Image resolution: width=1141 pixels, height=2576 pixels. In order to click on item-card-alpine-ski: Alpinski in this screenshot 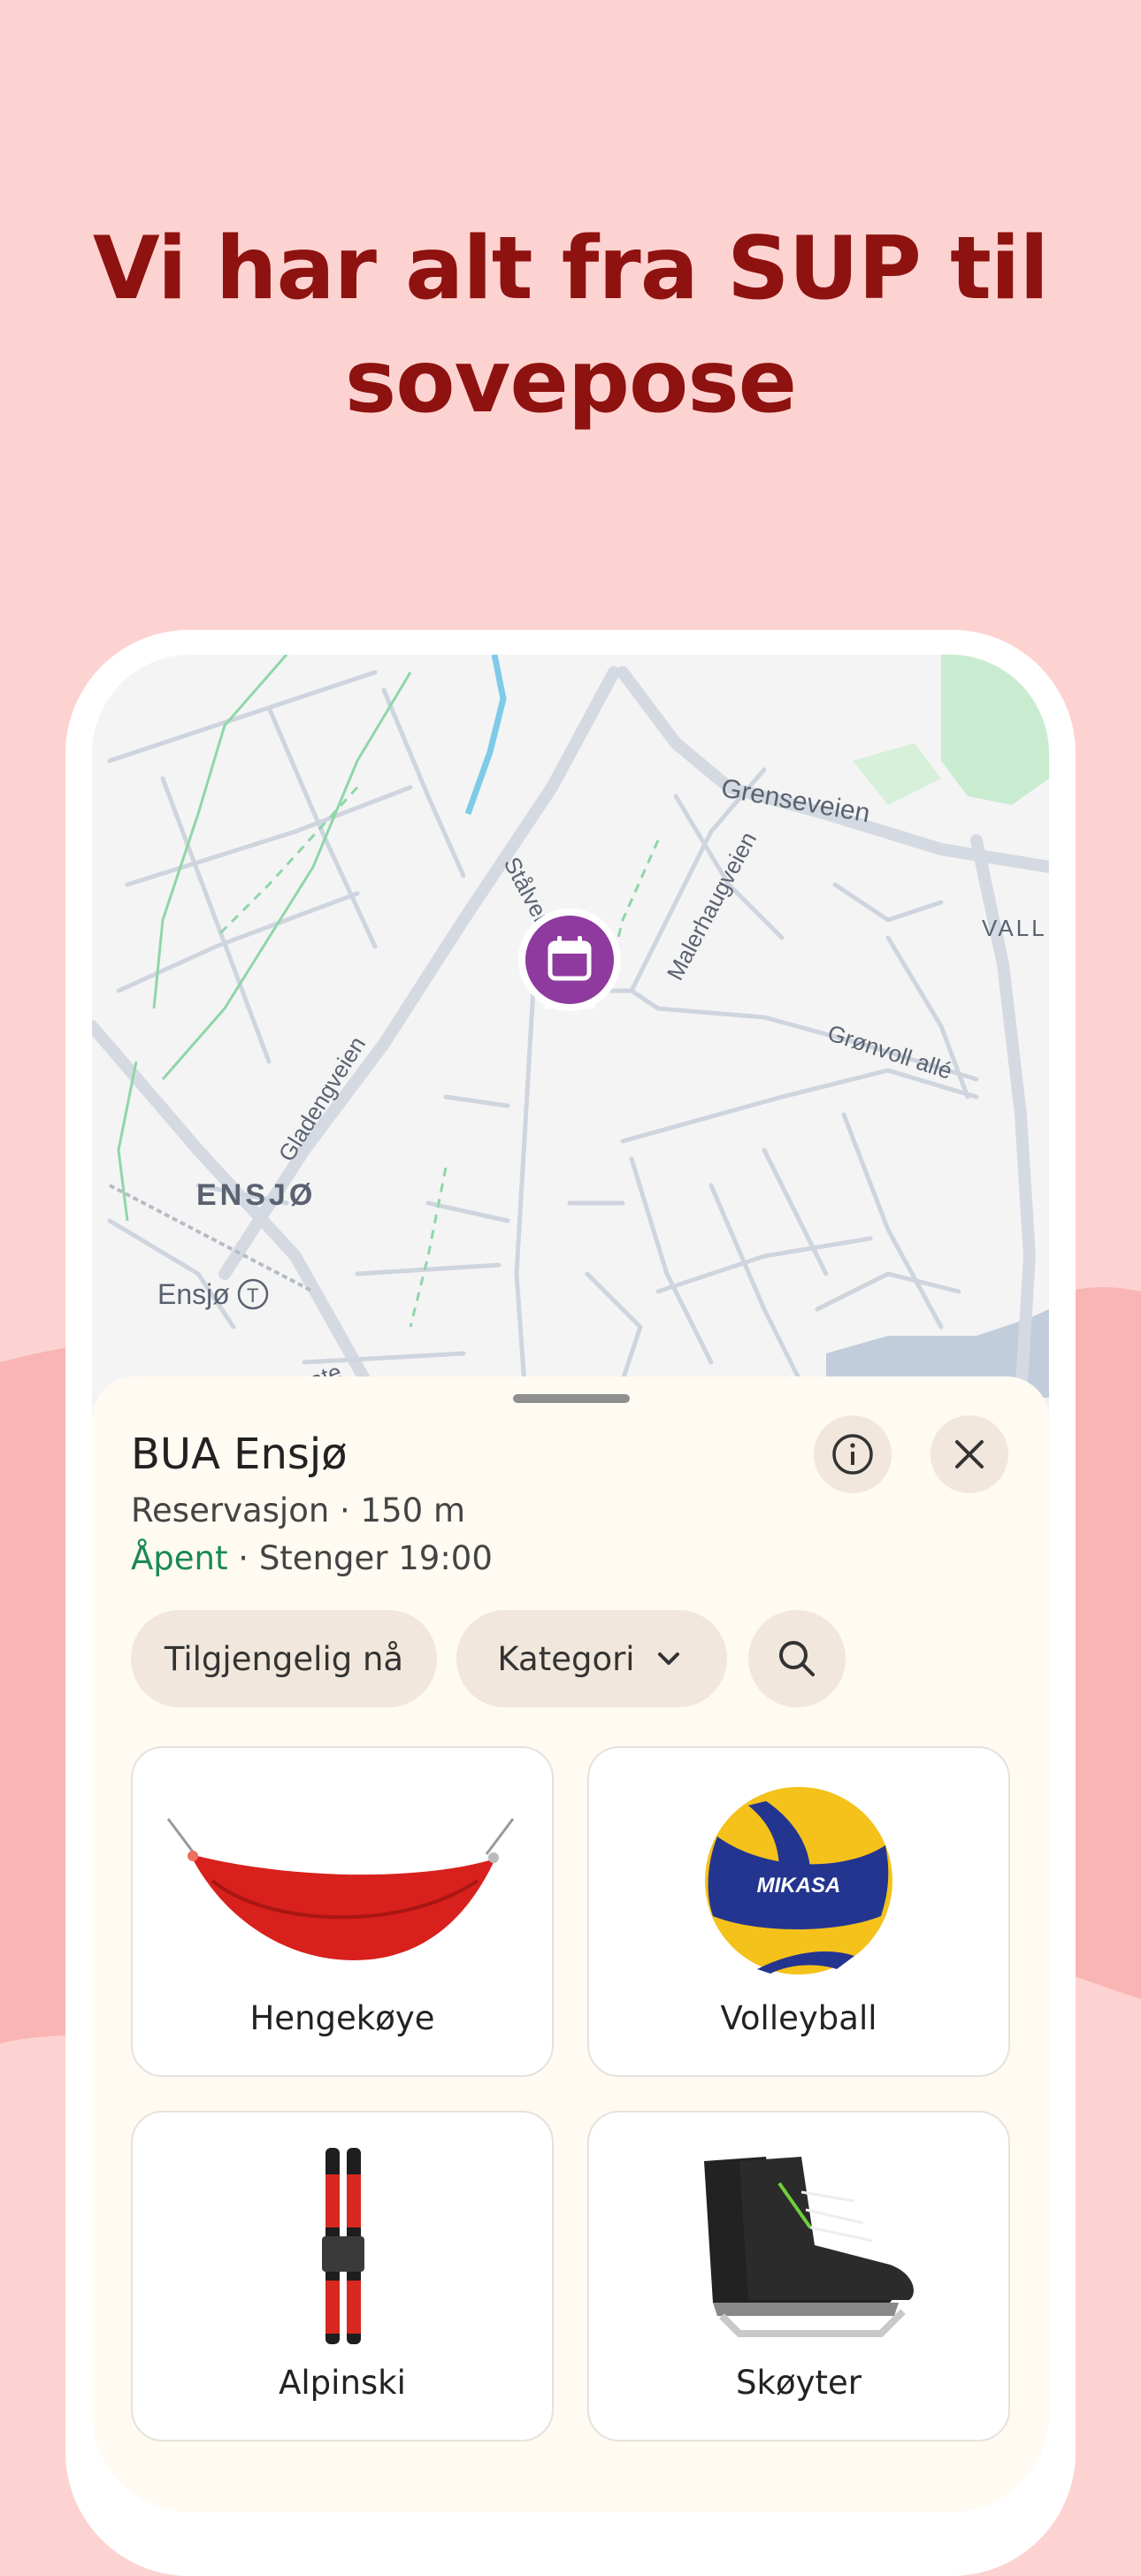, I will do `click(342, 2276)`.